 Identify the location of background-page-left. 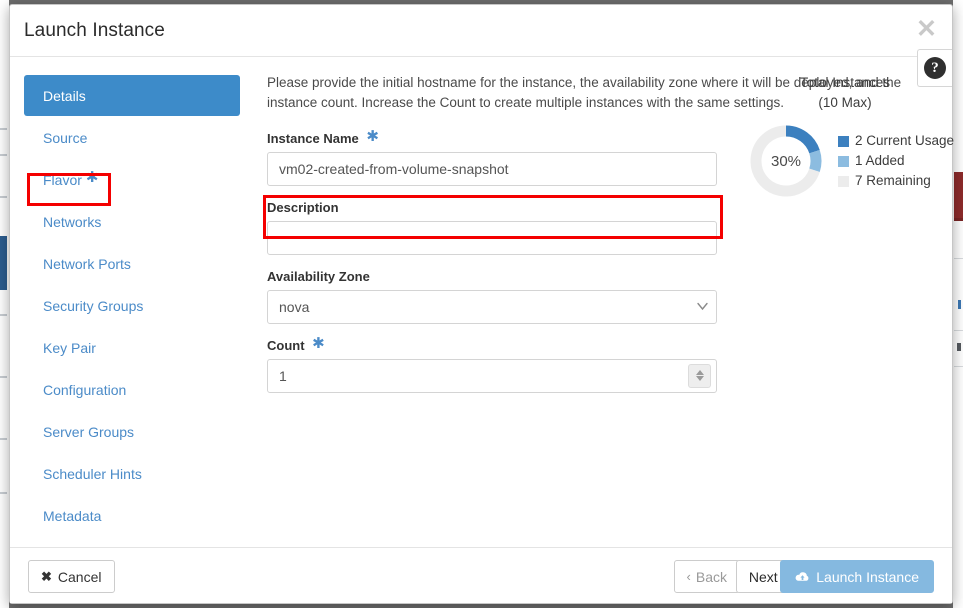
(4, 304).